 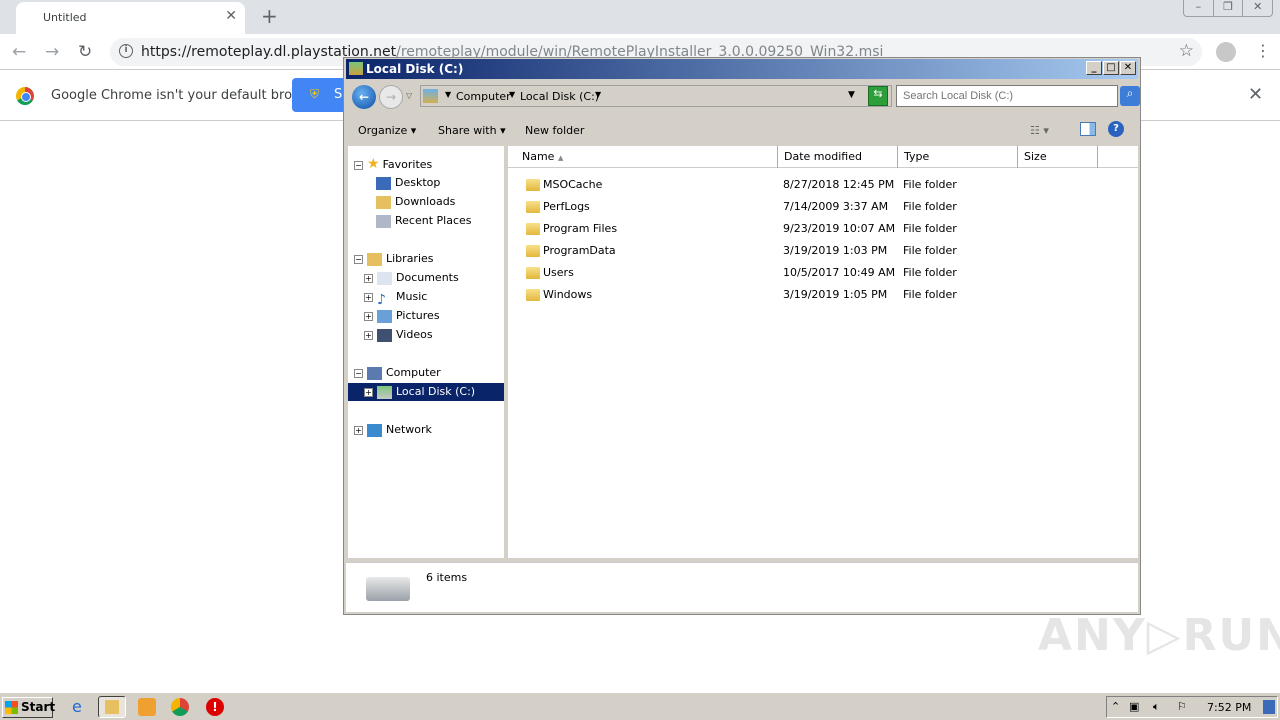 What do you see at coordinates (393, 164) in the screenshot?
I see `nav-favorites: − ★ Favorites` at bounding box center [393, 164].